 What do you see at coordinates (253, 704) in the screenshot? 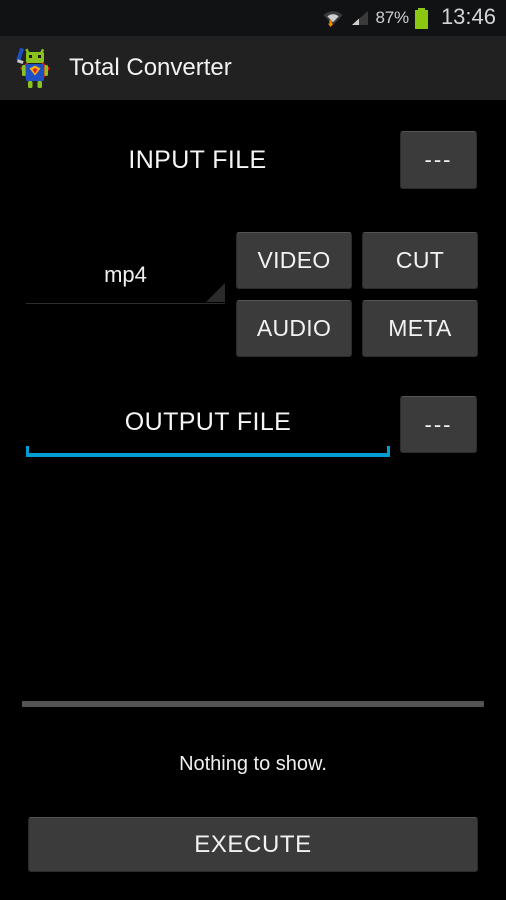
I see `list-divider` at bounding box center [253, 704].